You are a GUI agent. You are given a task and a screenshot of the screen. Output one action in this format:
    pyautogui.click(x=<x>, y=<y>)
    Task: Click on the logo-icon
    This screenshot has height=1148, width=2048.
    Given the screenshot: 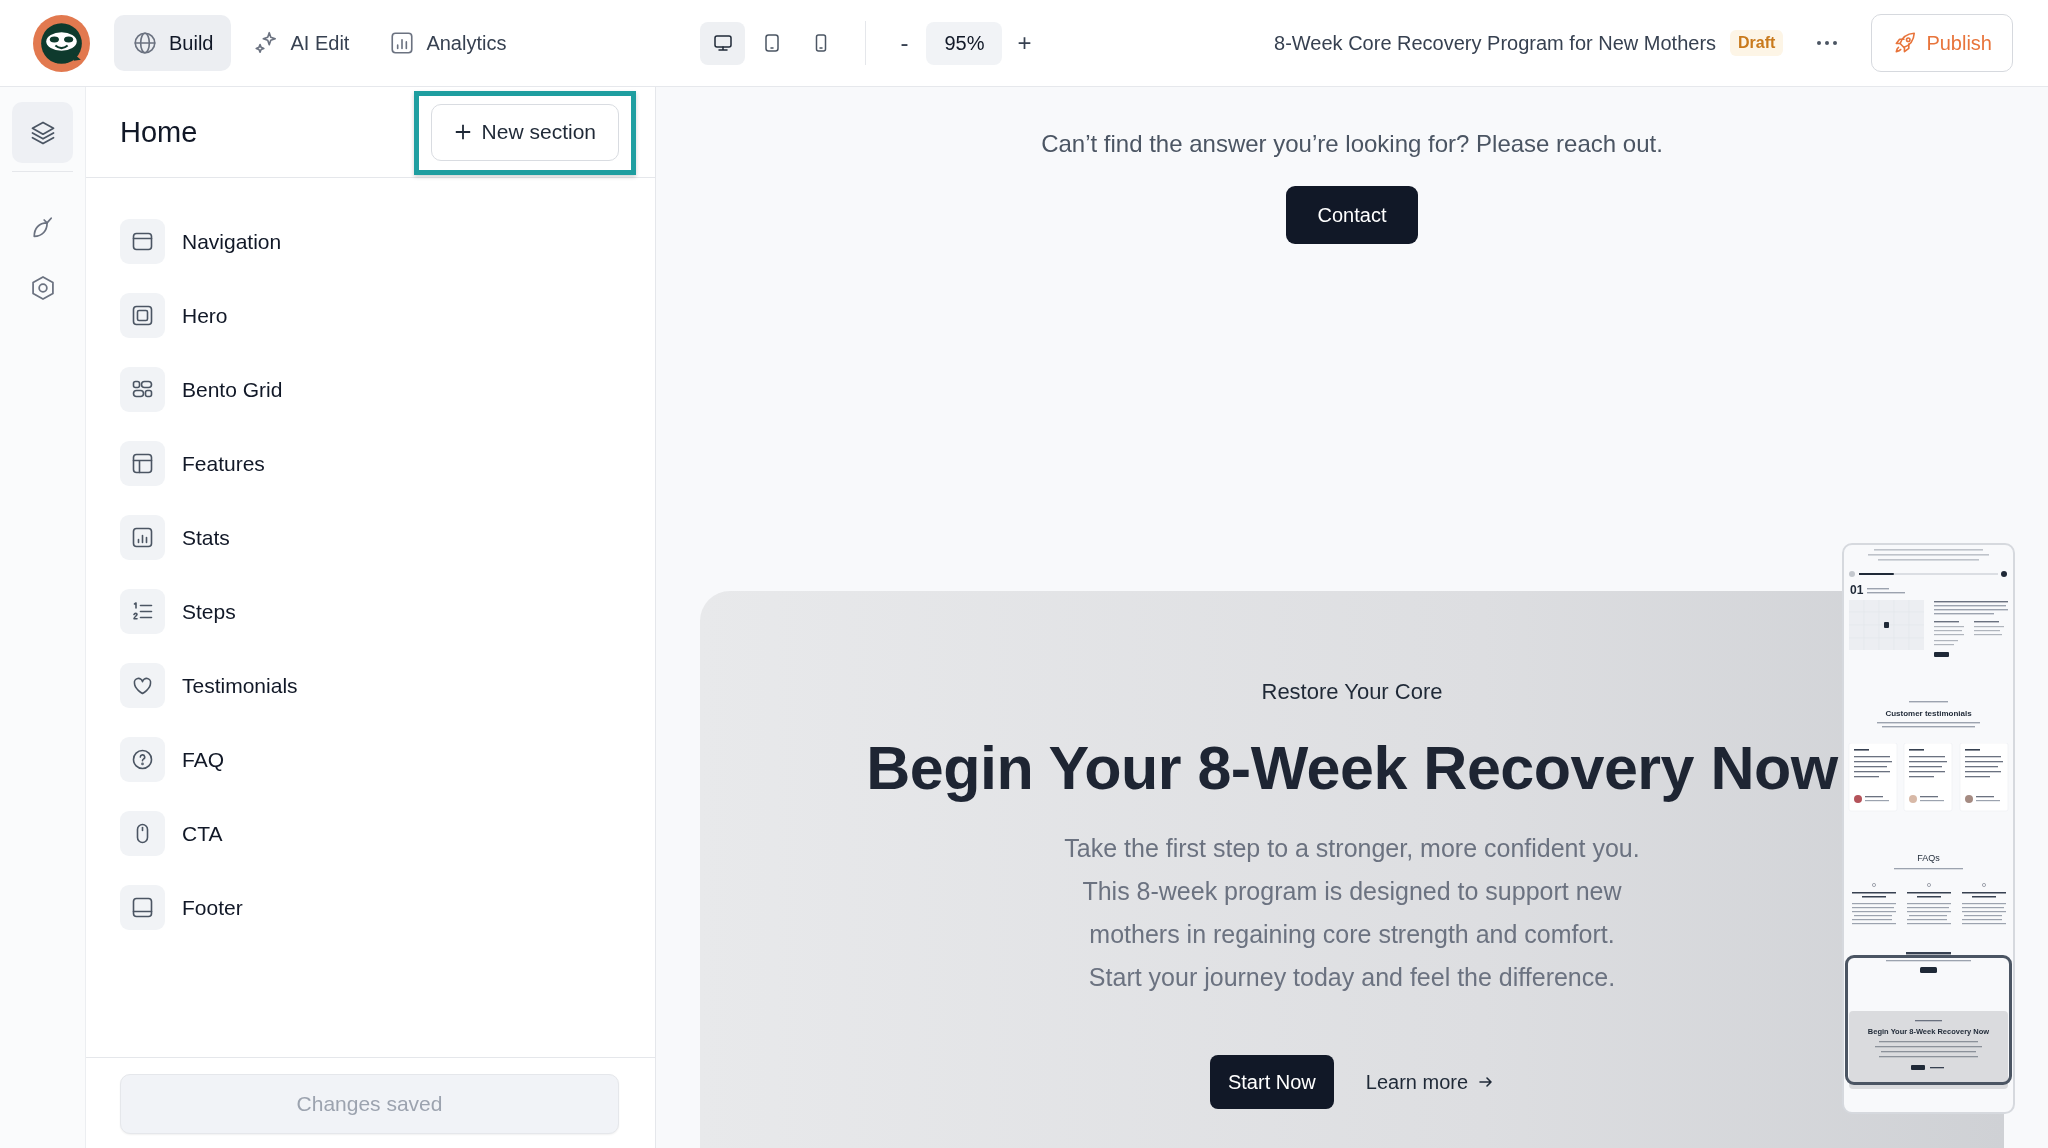 What is the action you would take?
    pyautogui.click(x=61, y=43)
    